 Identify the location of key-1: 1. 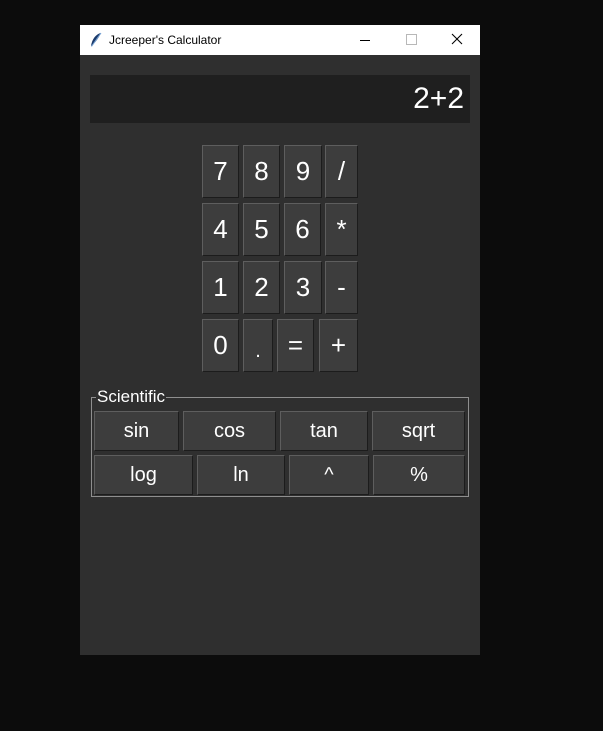
(220, 287).